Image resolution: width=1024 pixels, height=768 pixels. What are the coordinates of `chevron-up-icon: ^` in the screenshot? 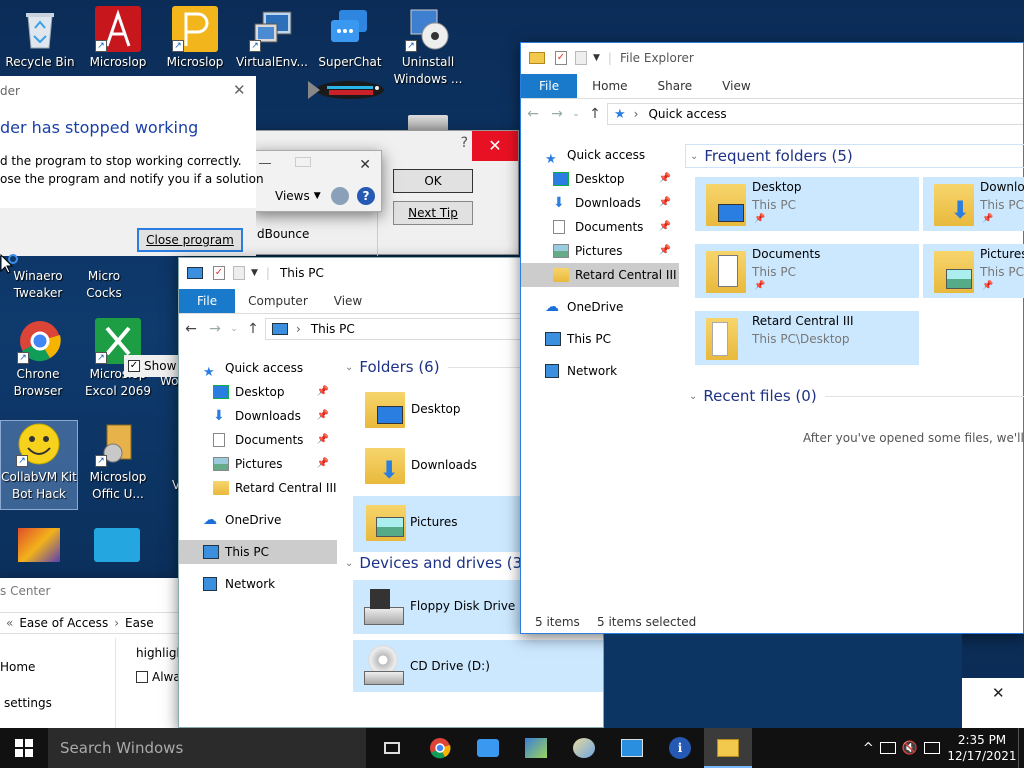 It's located at (868, 748).